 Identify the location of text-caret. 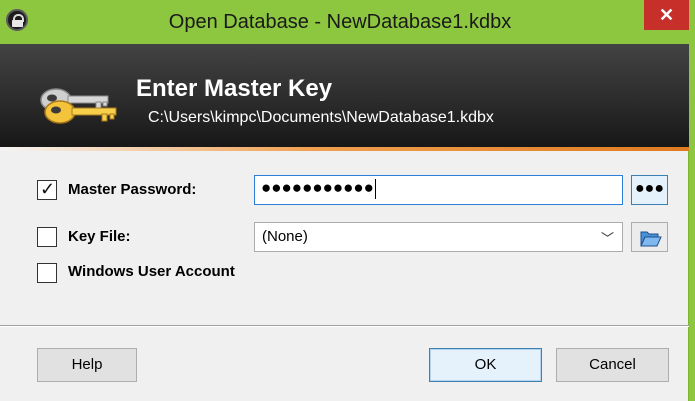
(375, 188).